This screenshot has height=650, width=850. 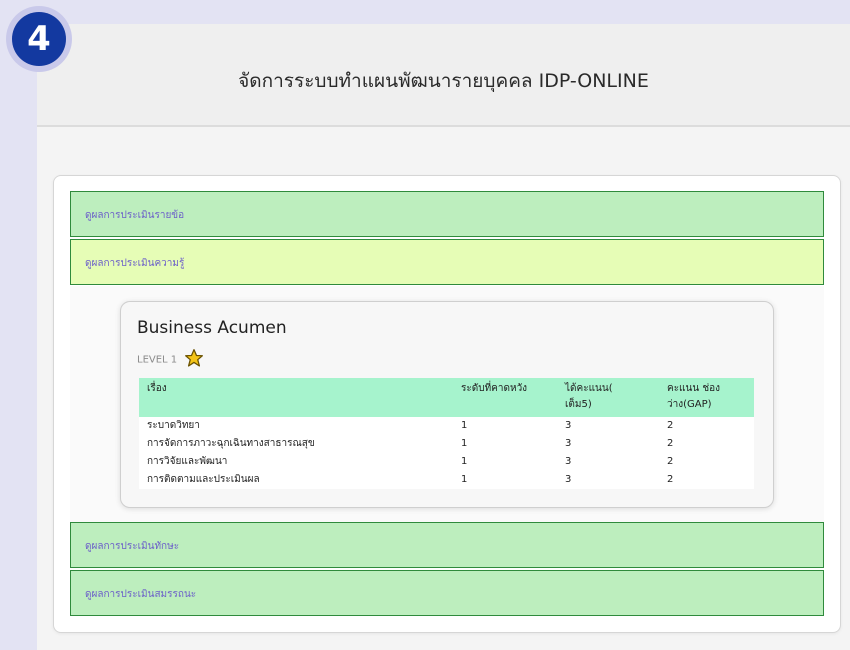 What do you see at coordinates (447, 214) in the screenshot?
I see `section-item-results: ดูผลการประเมินรายข้อ` at bounding box center [447, 214].